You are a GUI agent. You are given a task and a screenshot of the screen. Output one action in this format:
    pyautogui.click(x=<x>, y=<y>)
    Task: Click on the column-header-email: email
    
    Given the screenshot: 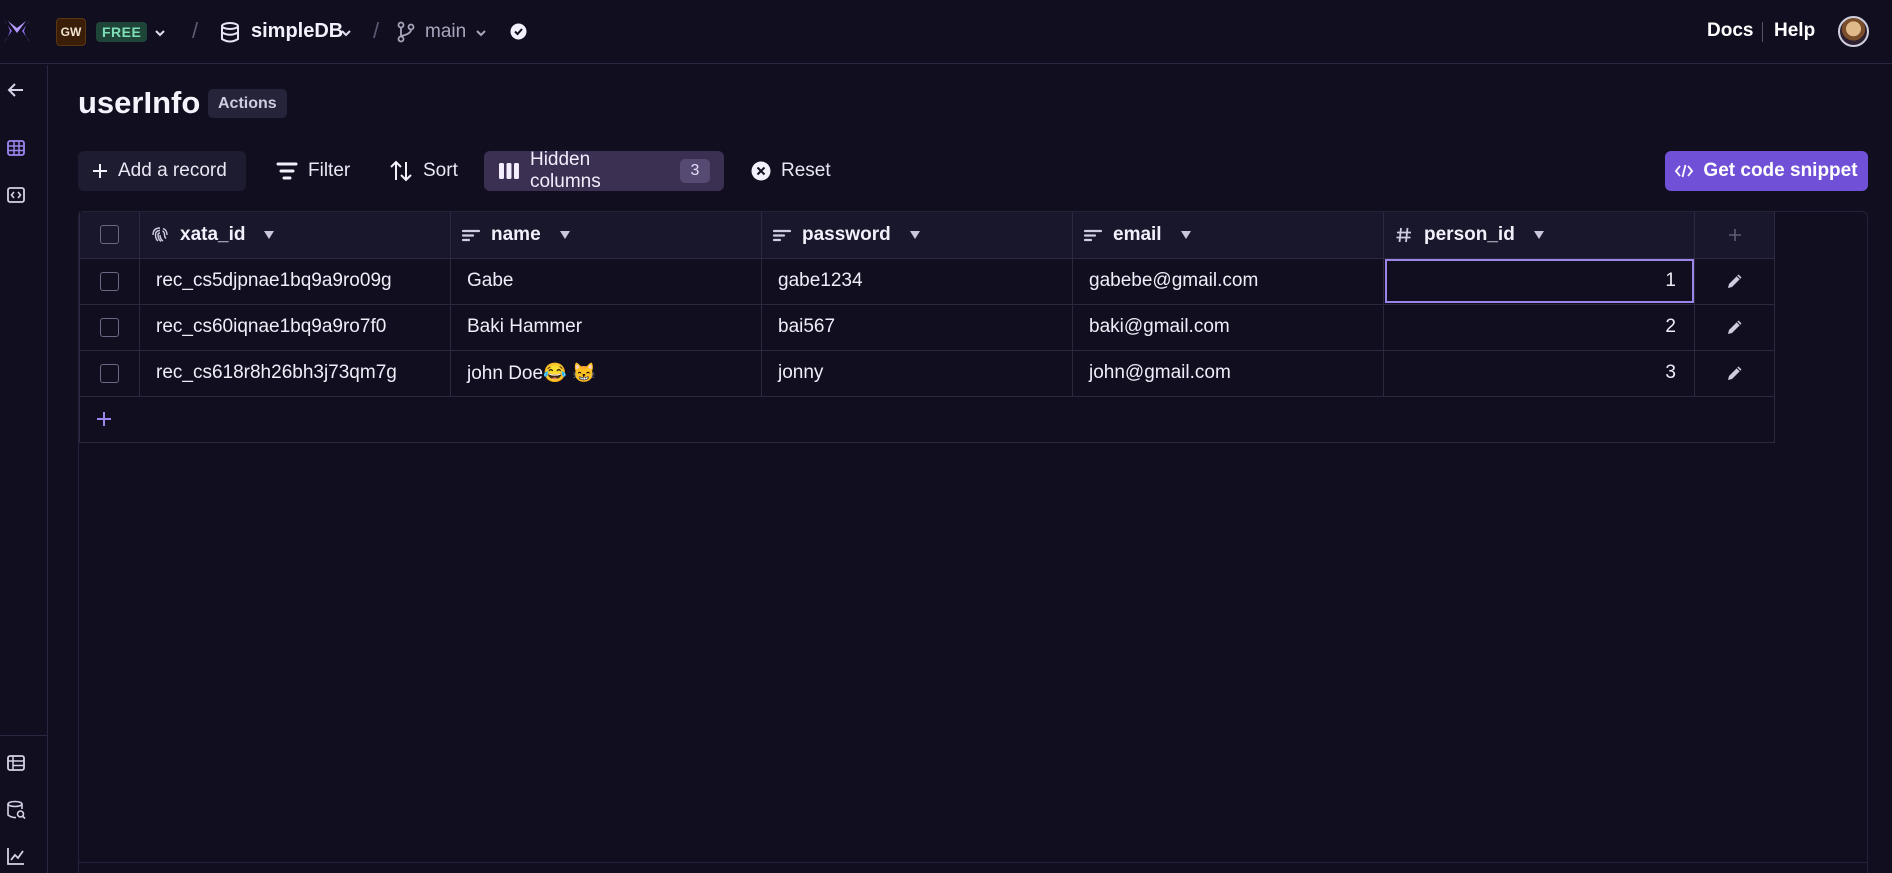 What is the action you would take?
    pyautogui.click(x=1228, y=235)
    